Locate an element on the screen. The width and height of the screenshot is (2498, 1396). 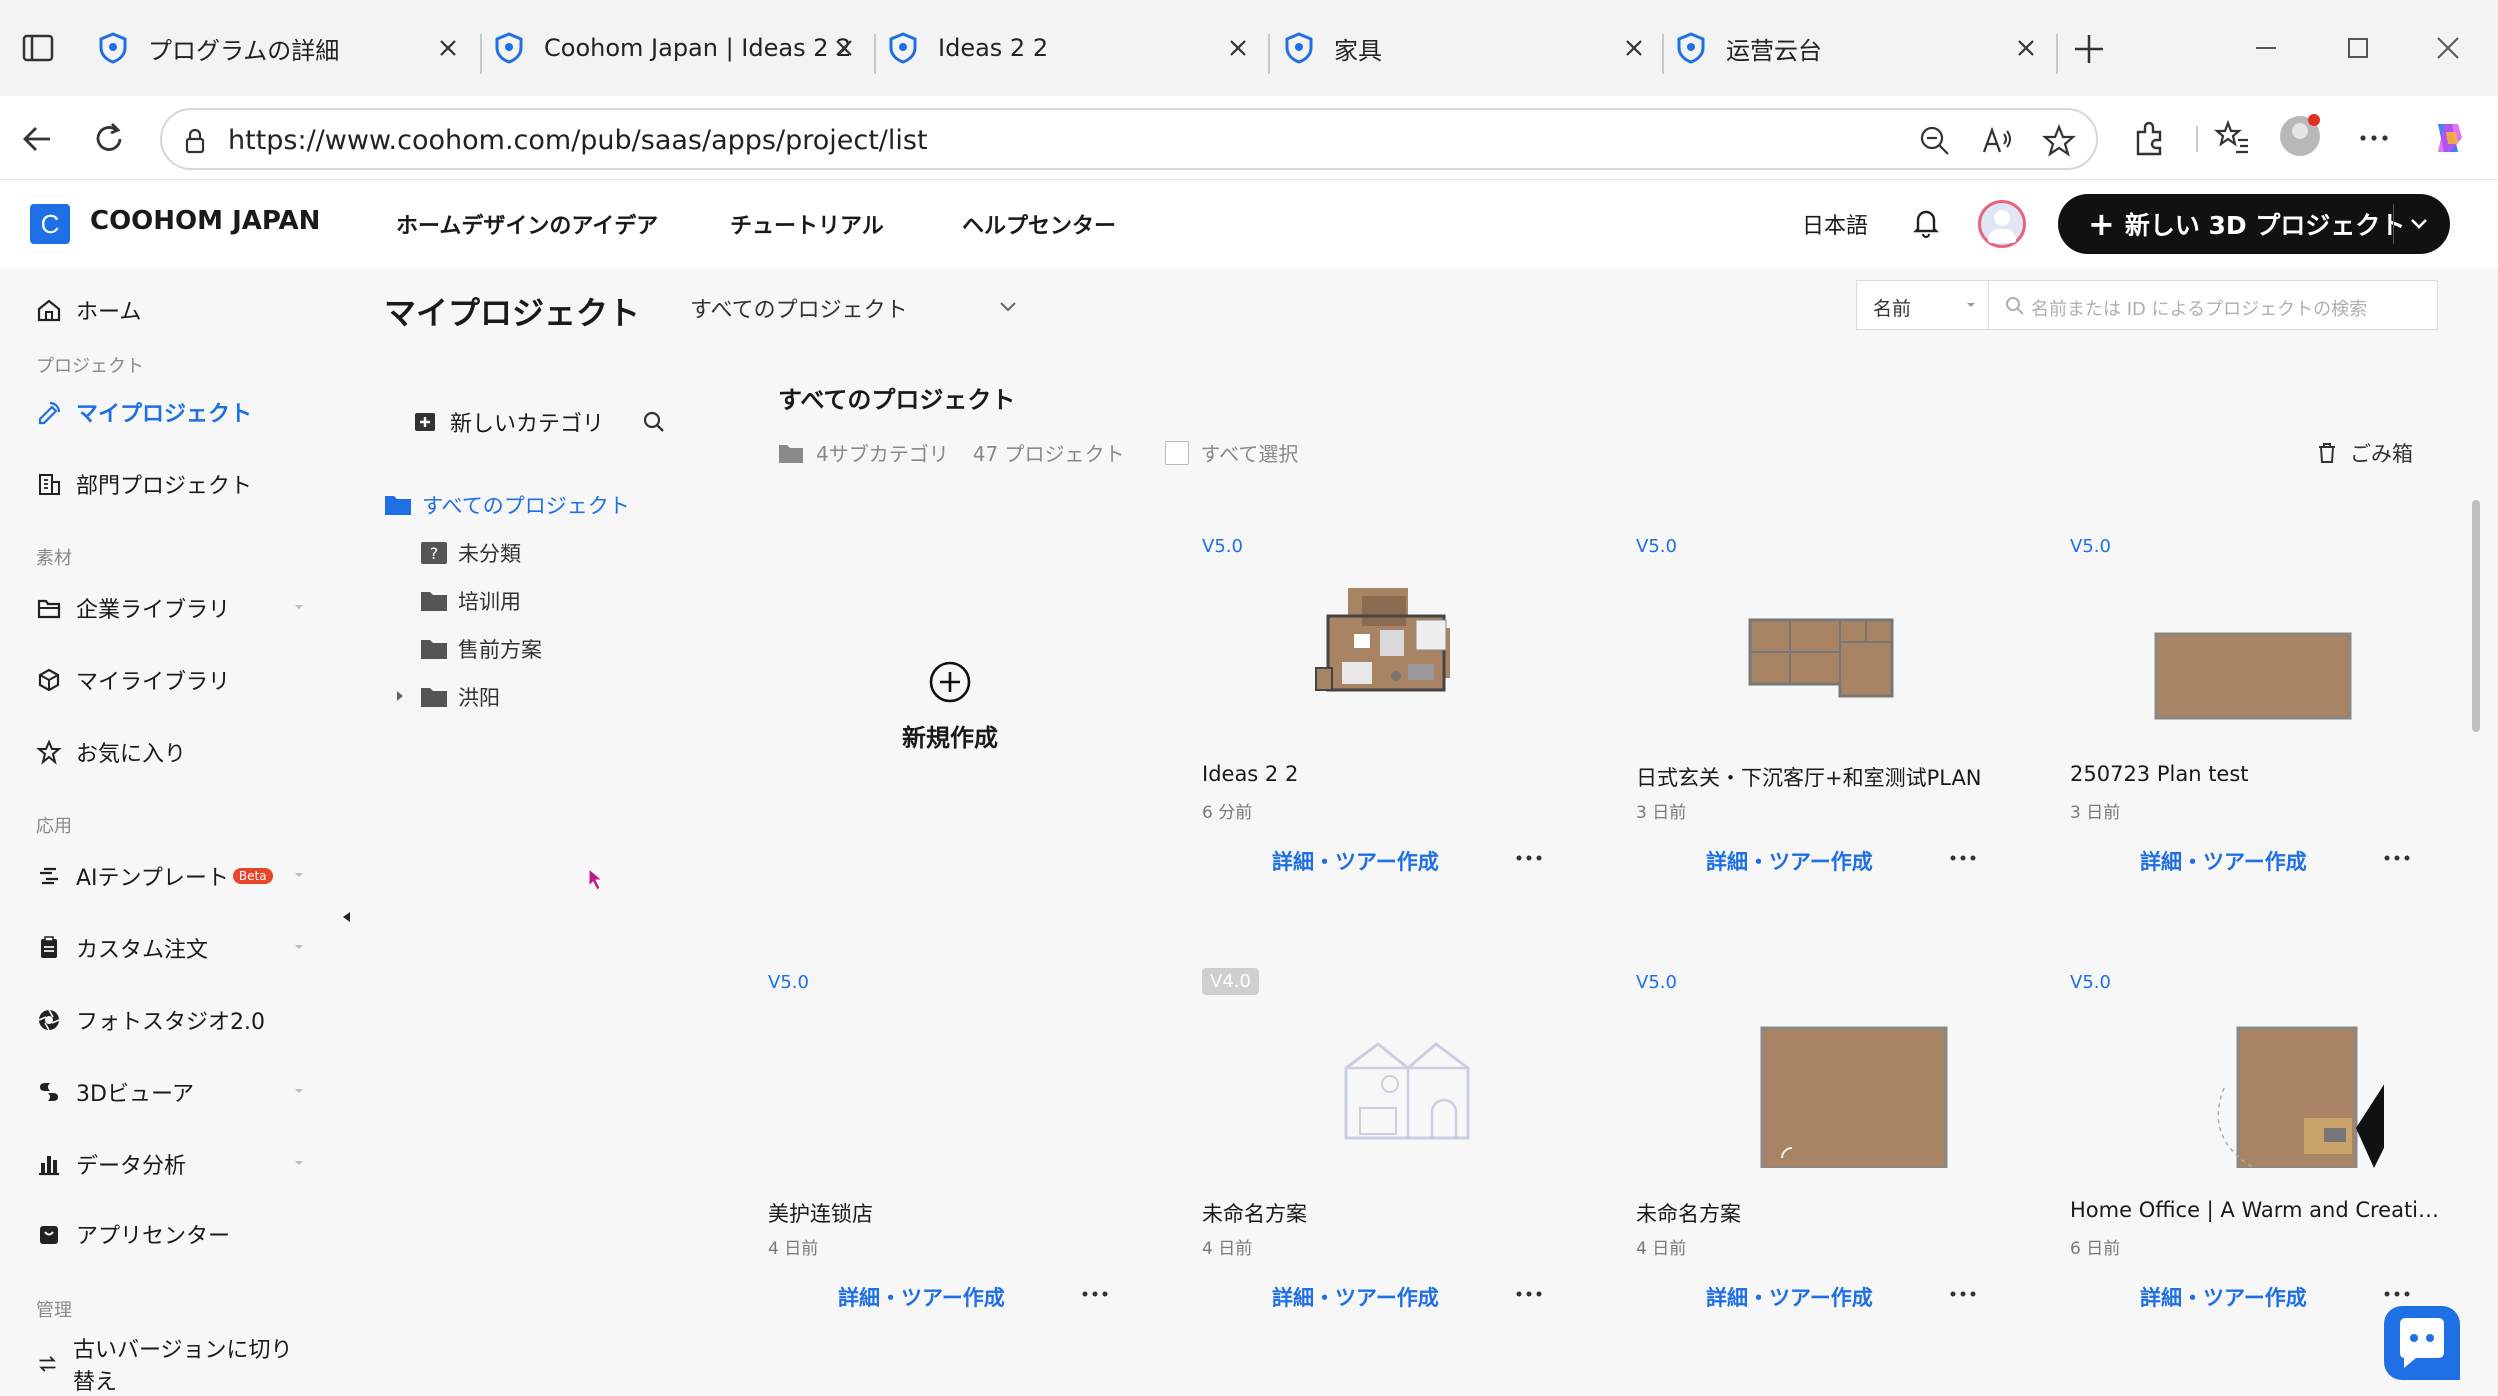
project-card: V5.0 美护连锁店 4 日前 詳細・ツアー作成 is located at coordinates (944, 1172).